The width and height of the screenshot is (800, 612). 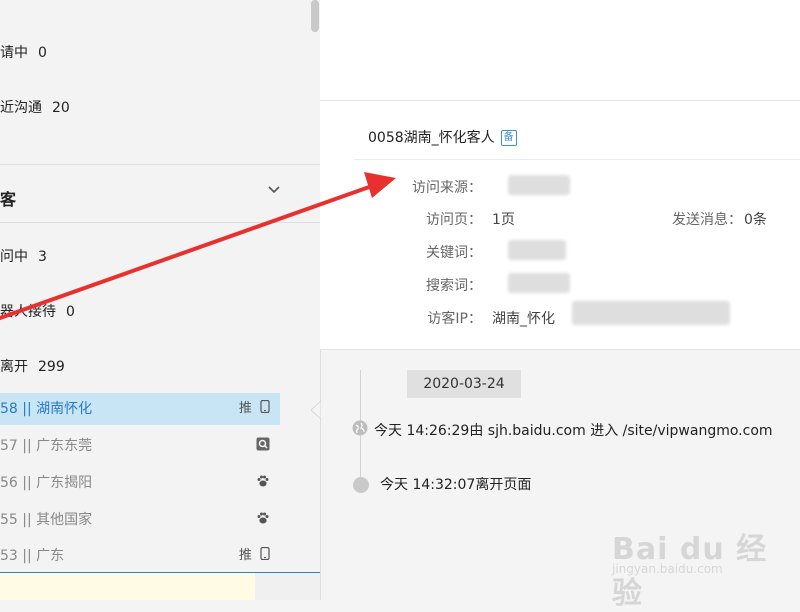 What do you see at coordinates (28, 312) in the screenshot?
I see `status-label: 器人接待` at bounding box center [28, 312].